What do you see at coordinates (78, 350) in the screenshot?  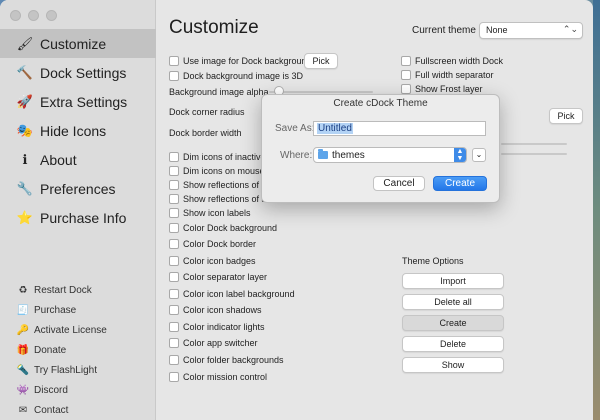 I see `donate-link: 🎁 Donate` at bounding box center [78, 350].